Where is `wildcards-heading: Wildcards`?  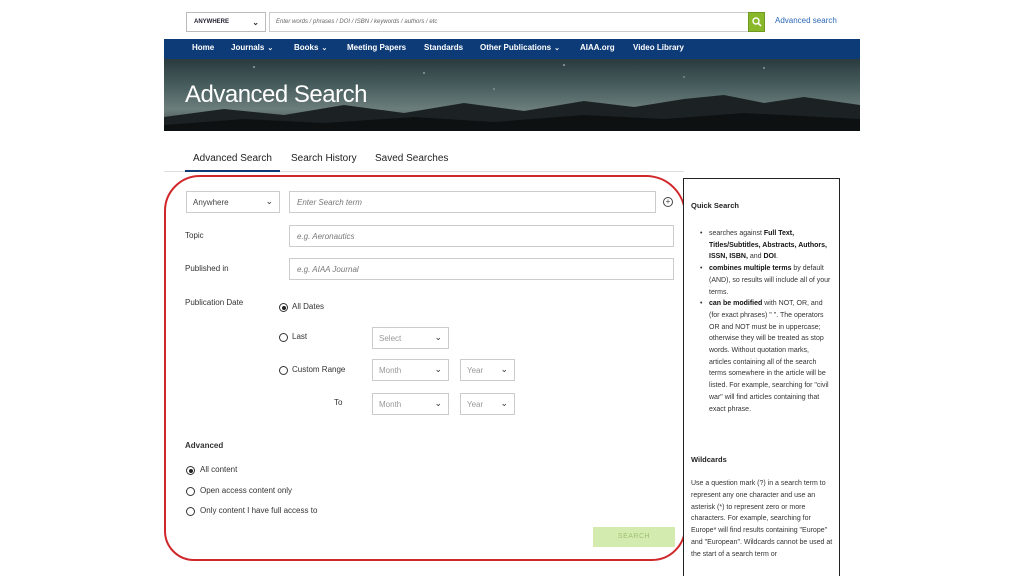
wildcards-heading: Wildcards is located at coordinates (709, 459).